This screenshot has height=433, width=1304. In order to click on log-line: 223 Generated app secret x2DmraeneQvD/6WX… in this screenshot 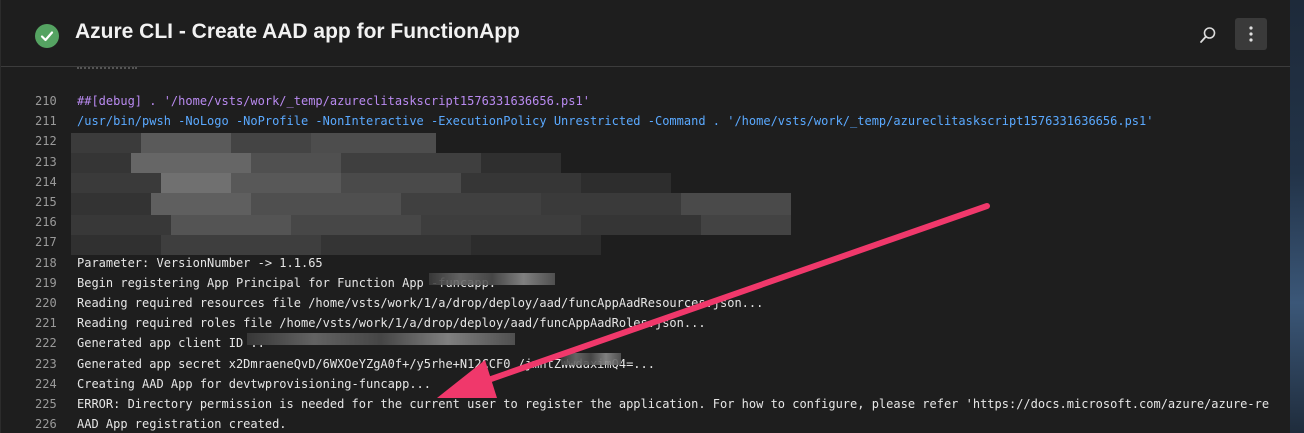, I will do `click(646, 364)`.